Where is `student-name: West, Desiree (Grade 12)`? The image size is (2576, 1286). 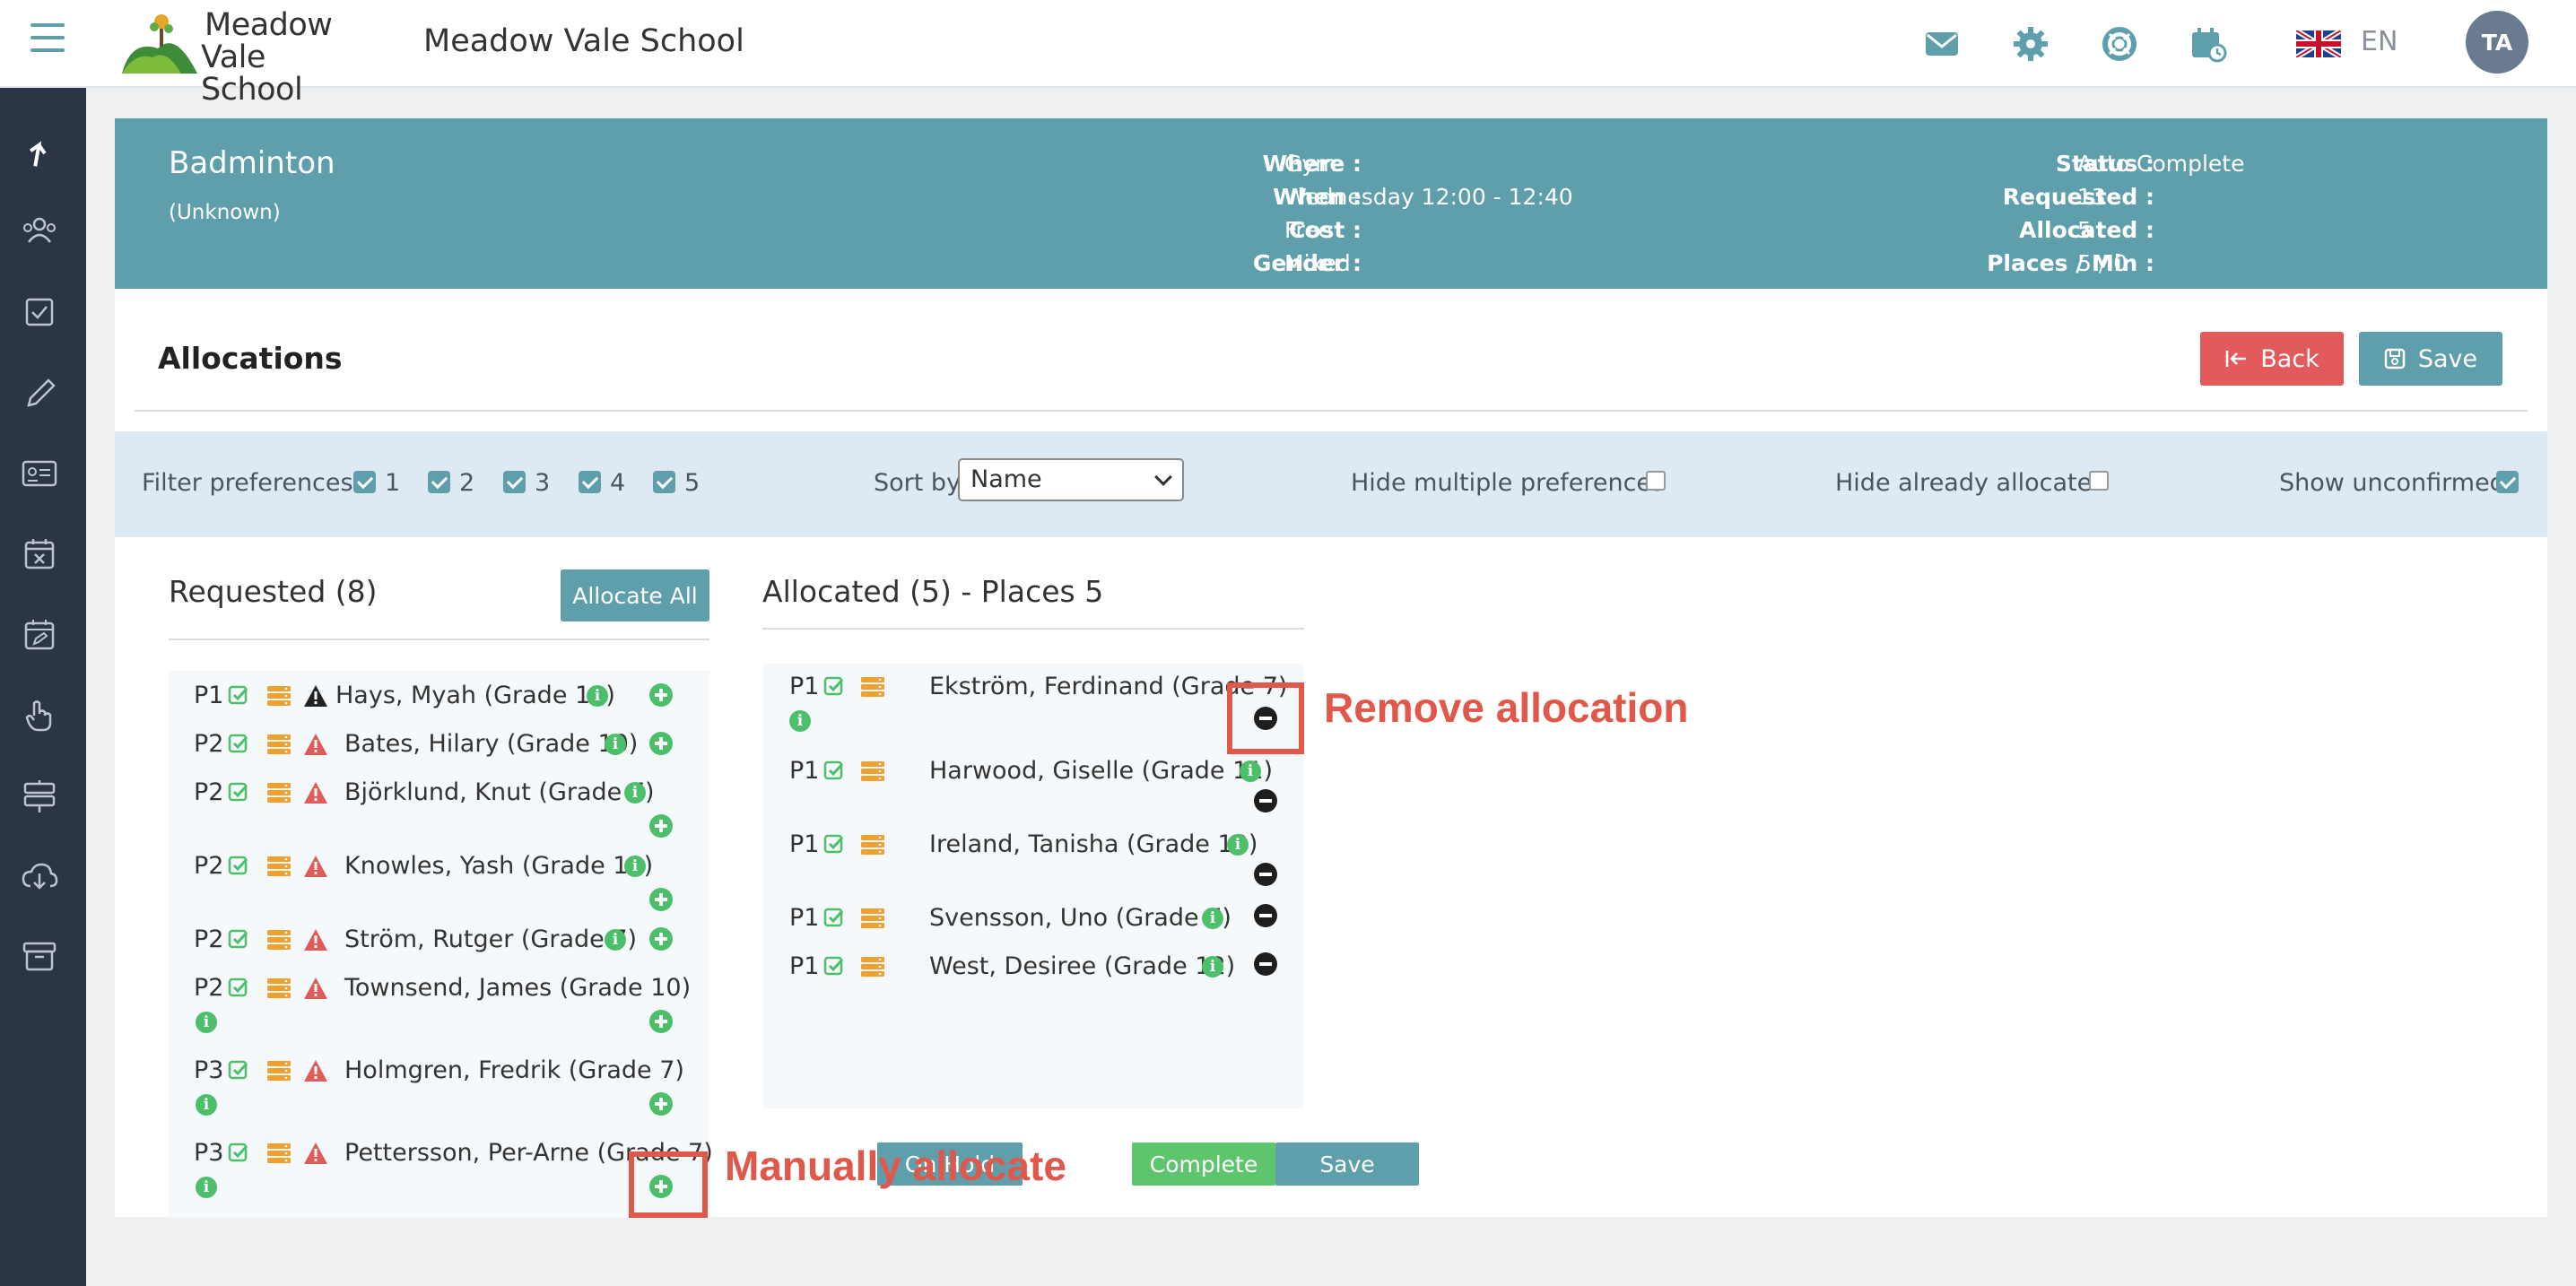
student-name: West, Desiree (Grade 12) is located at coordinates (1082, 966).